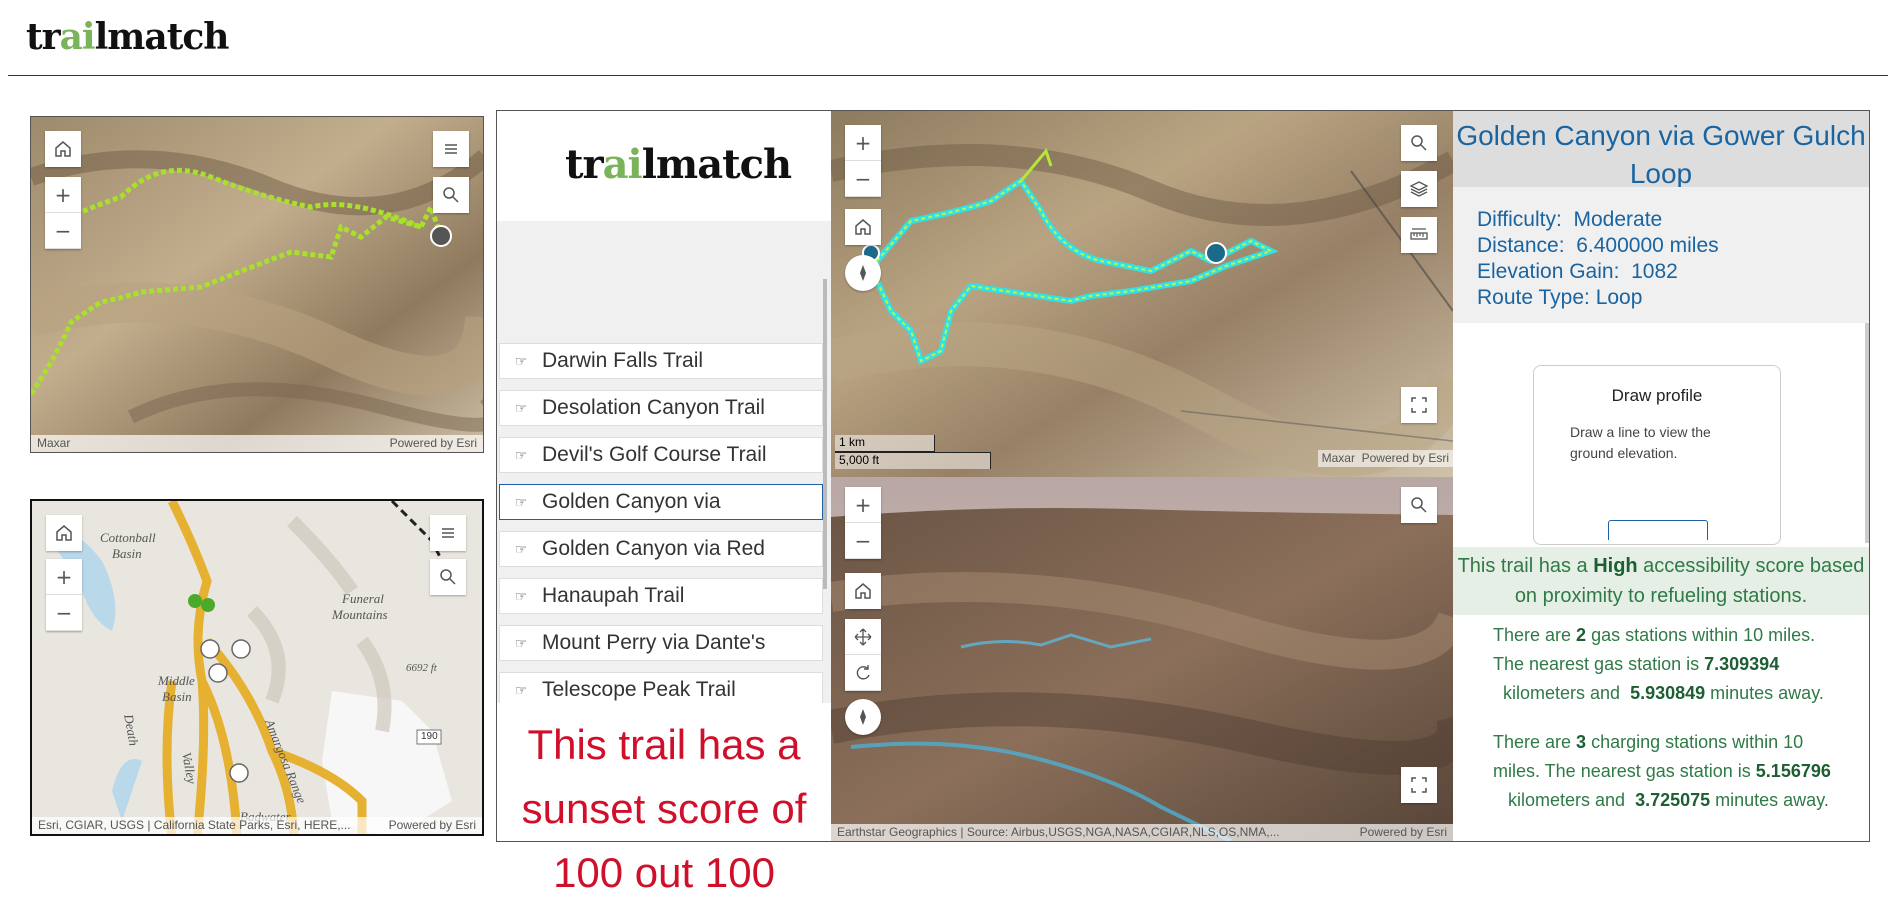 Image resolution: width=1888 pixels, height=905 pixels. What do you see at coordinates (363, 598) in the screenshot?
I see `map-label-funeral: Funeral` at bounding box center [363, 598].